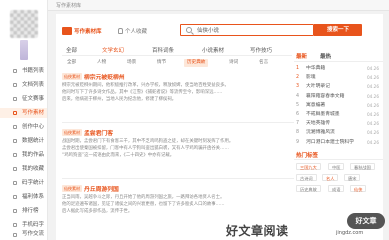 The image size is (389, 240). What do you see at coordinates (161, 63) in the screenshot?
I see `chip-plot: 情节` at bounding box center [161, 63].